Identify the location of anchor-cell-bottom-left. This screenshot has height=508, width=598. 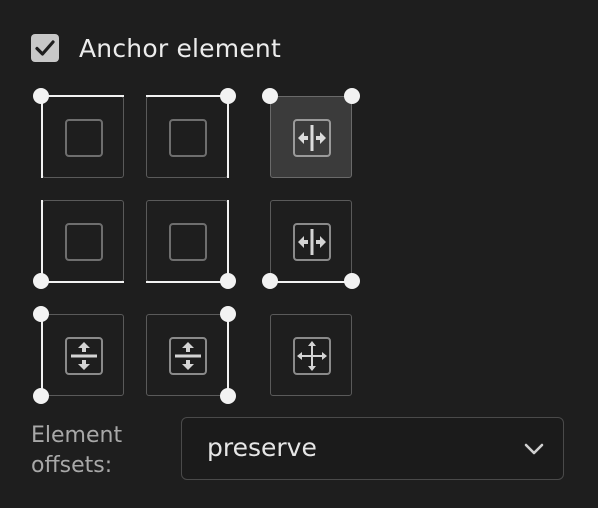
(83, 355).